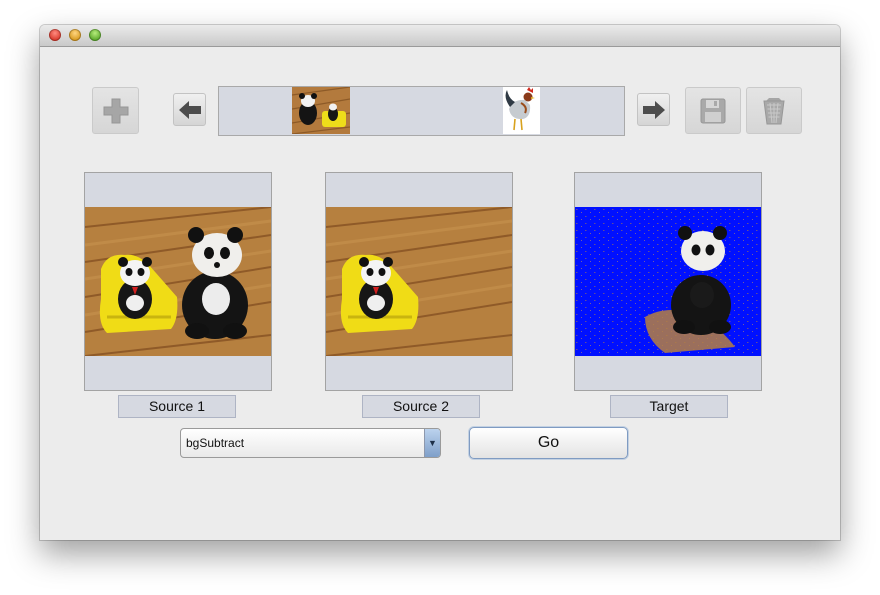 The image size is (880, 595). I want to click on plus-icon, so click(115, 110).